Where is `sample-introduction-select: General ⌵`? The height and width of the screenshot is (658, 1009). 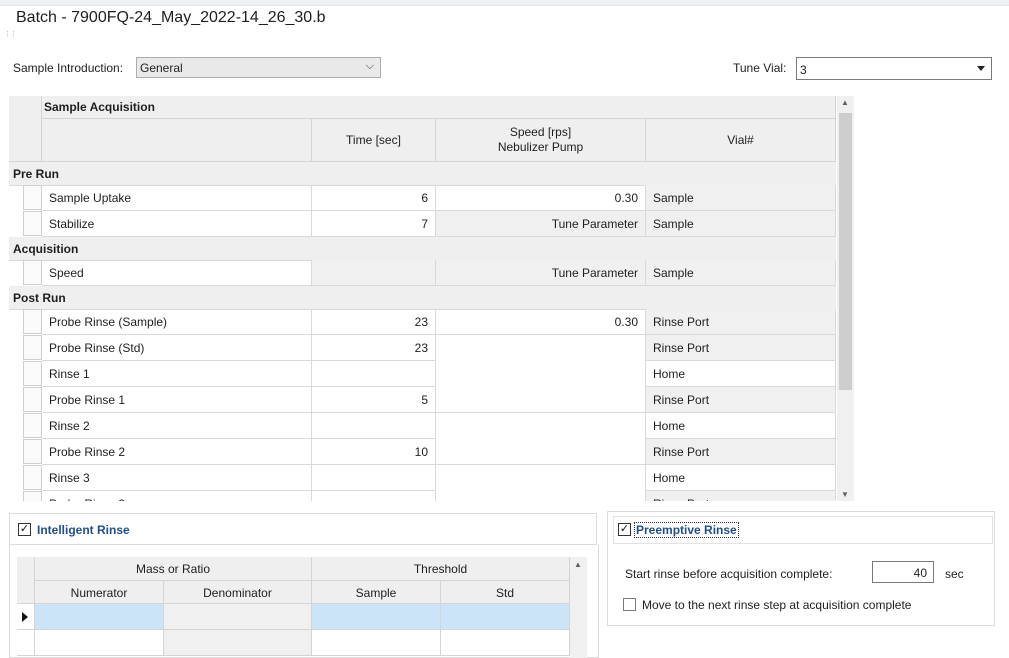
sample-introduction-select: General ⌵ is located at coordinates (258, 67).